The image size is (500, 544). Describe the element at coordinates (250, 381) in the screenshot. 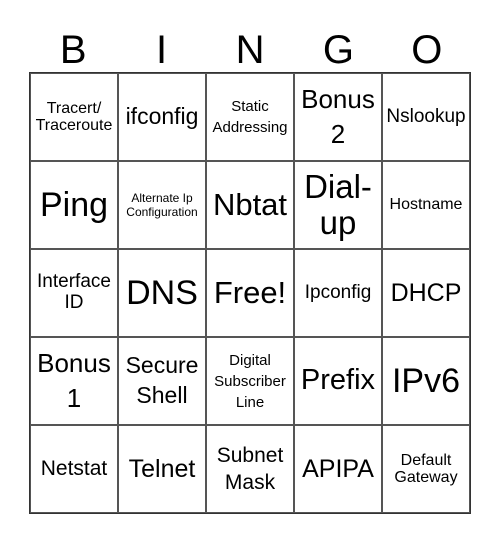

I see `bingo-cell: Digital Subscriber Line` at that location.